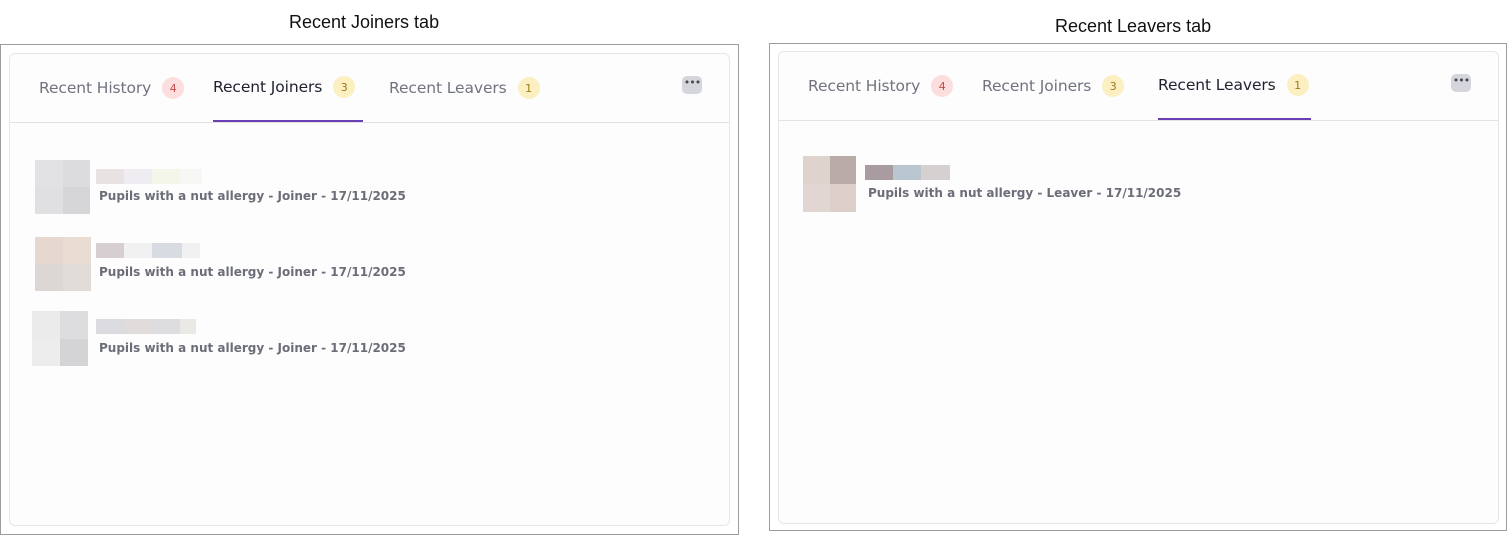 The image size is (1509, 535). What do you see at coordinates (364, 22) in the screenshot?
I see `panel-caption: Recent Joiners tab` at bounding box center [364, 22].